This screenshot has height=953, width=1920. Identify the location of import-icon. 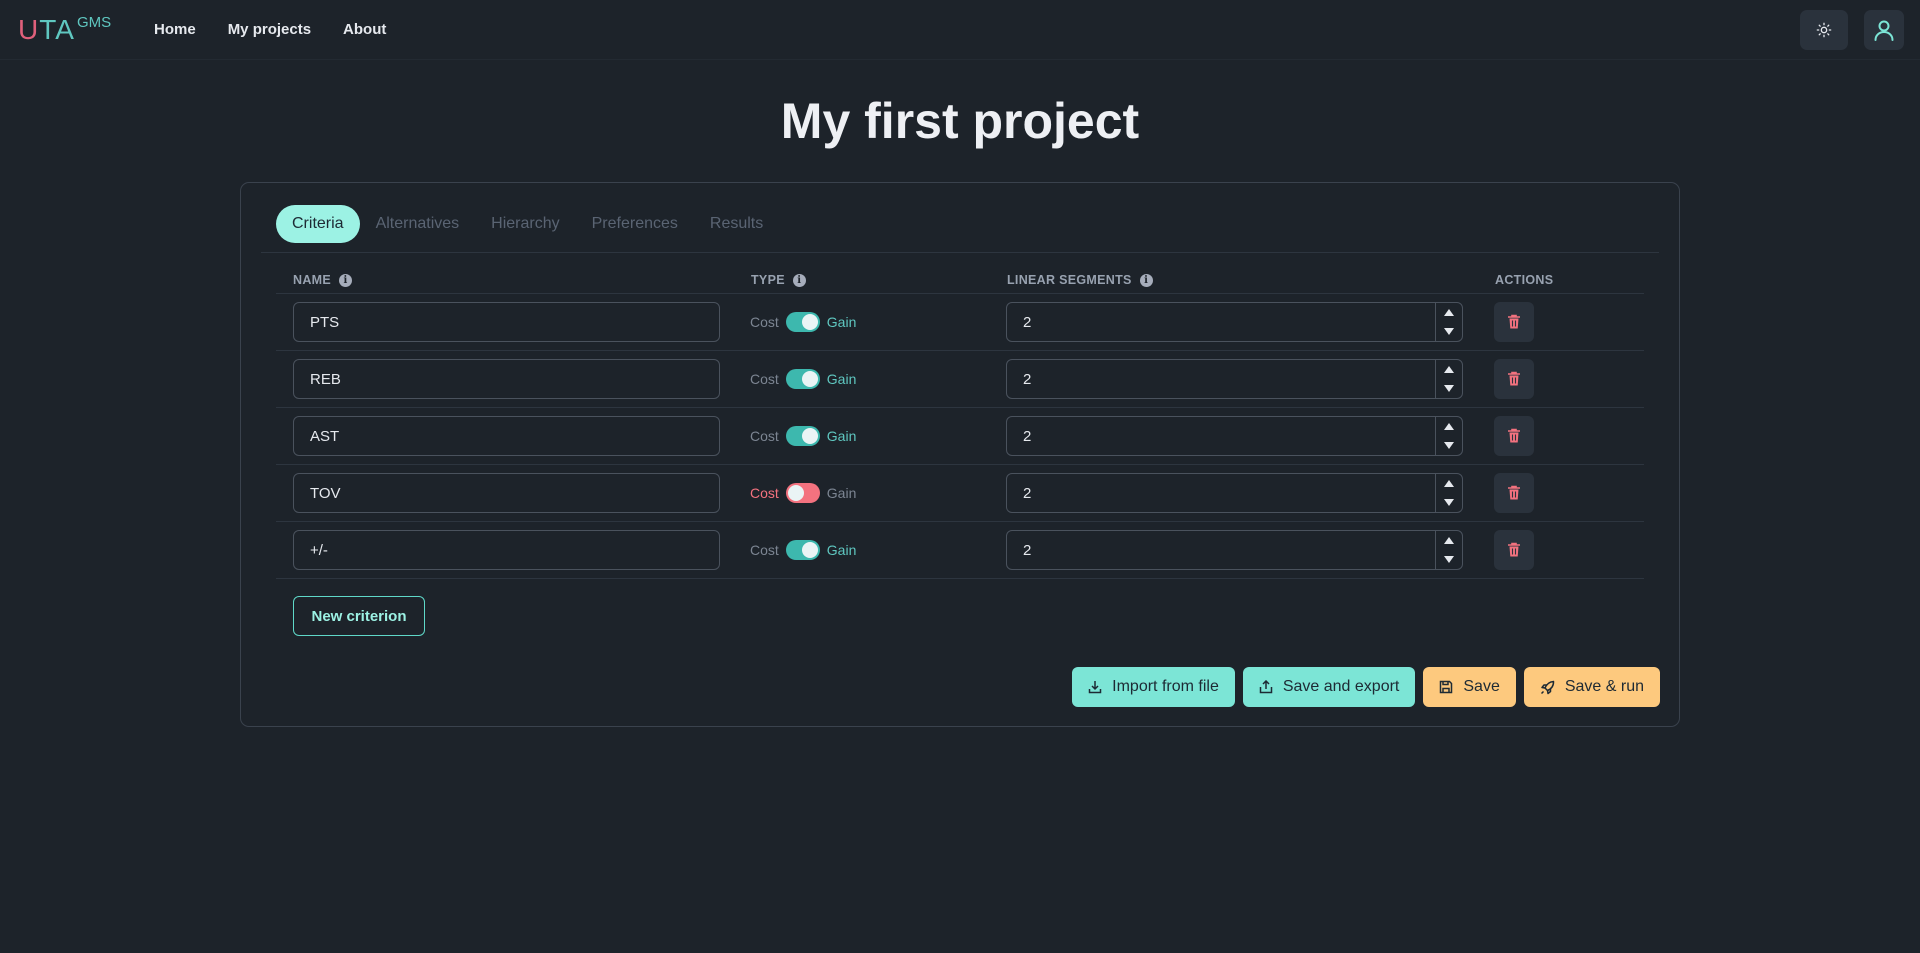
(1095, 687).